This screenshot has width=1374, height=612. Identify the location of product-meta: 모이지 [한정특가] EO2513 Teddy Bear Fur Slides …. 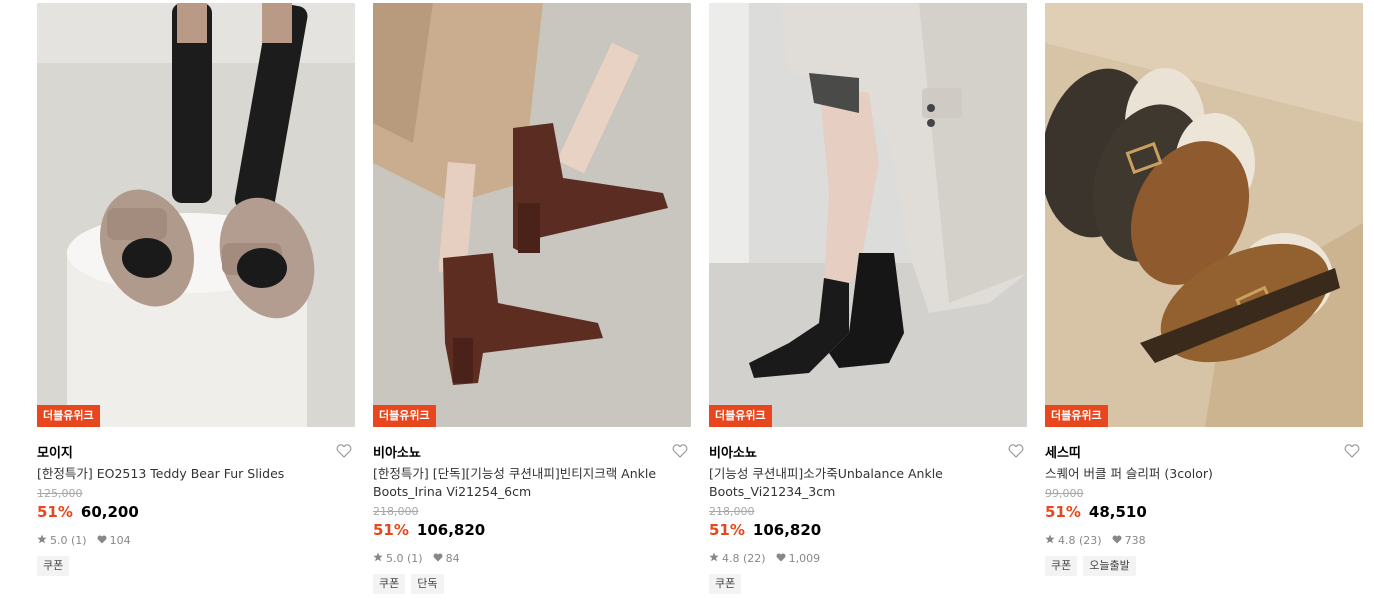
(196, 501).